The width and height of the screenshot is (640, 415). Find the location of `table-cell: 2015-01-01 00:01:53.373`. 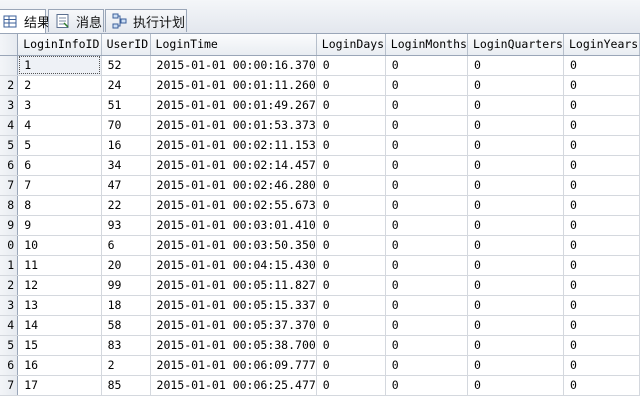

table-cell: 2015-01-01 00:01:53.373 is located at coordinates (233, 125).